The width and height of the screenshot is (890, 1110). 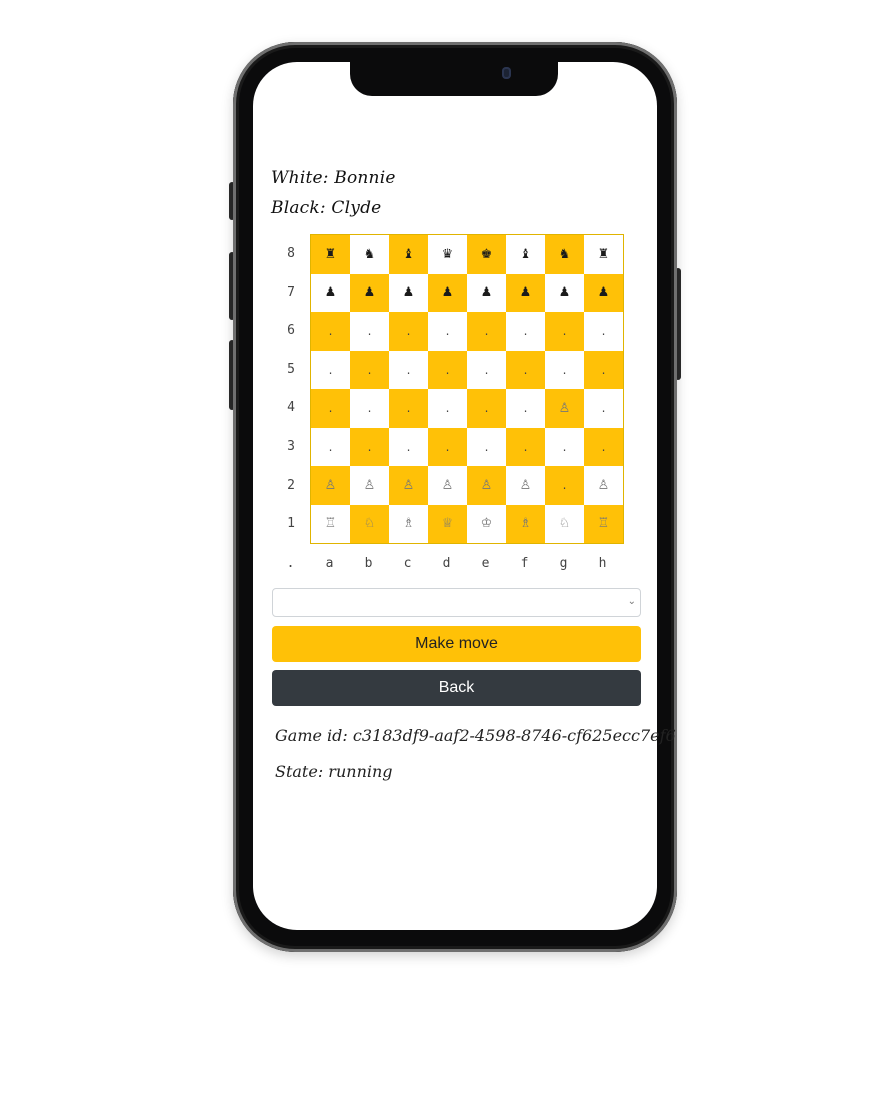 What do you see at coordinates (330, 523) in the screenshot?
I see `square-a1: ♖` at bounding box center [330, 523].